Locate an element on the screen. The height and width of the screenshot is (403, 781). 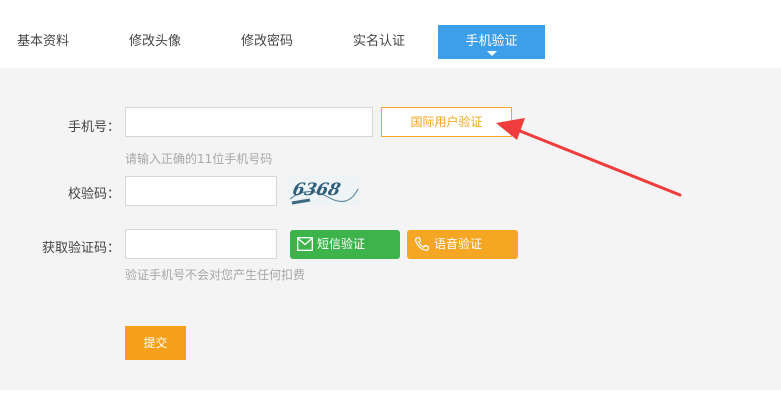
tab-change-avatar: 修改头像 is located at coordinates (155, 42).